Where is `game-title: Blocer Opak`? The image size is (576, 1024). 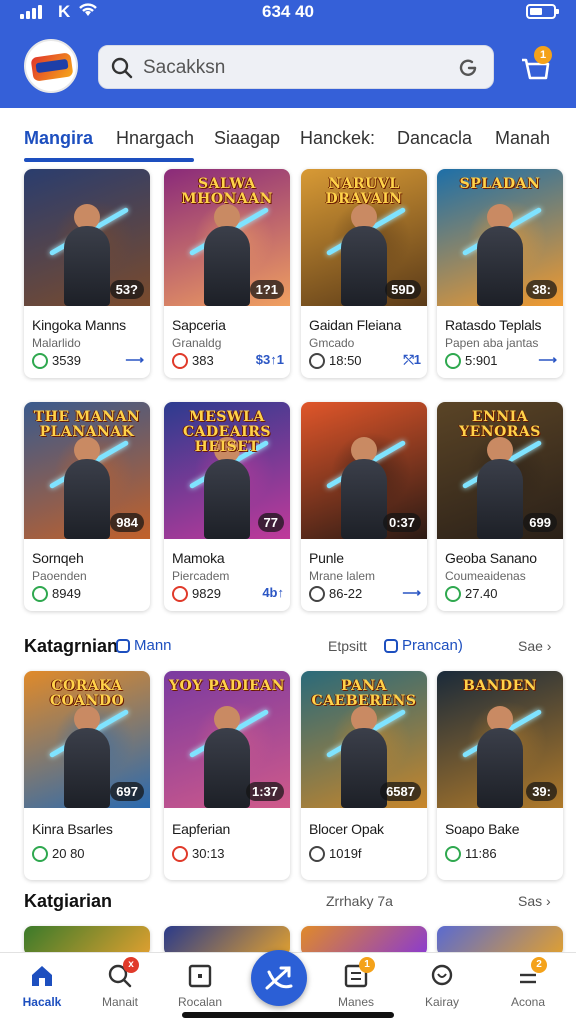 game-title: Blocer Opak is located at coordinates (346, 829).